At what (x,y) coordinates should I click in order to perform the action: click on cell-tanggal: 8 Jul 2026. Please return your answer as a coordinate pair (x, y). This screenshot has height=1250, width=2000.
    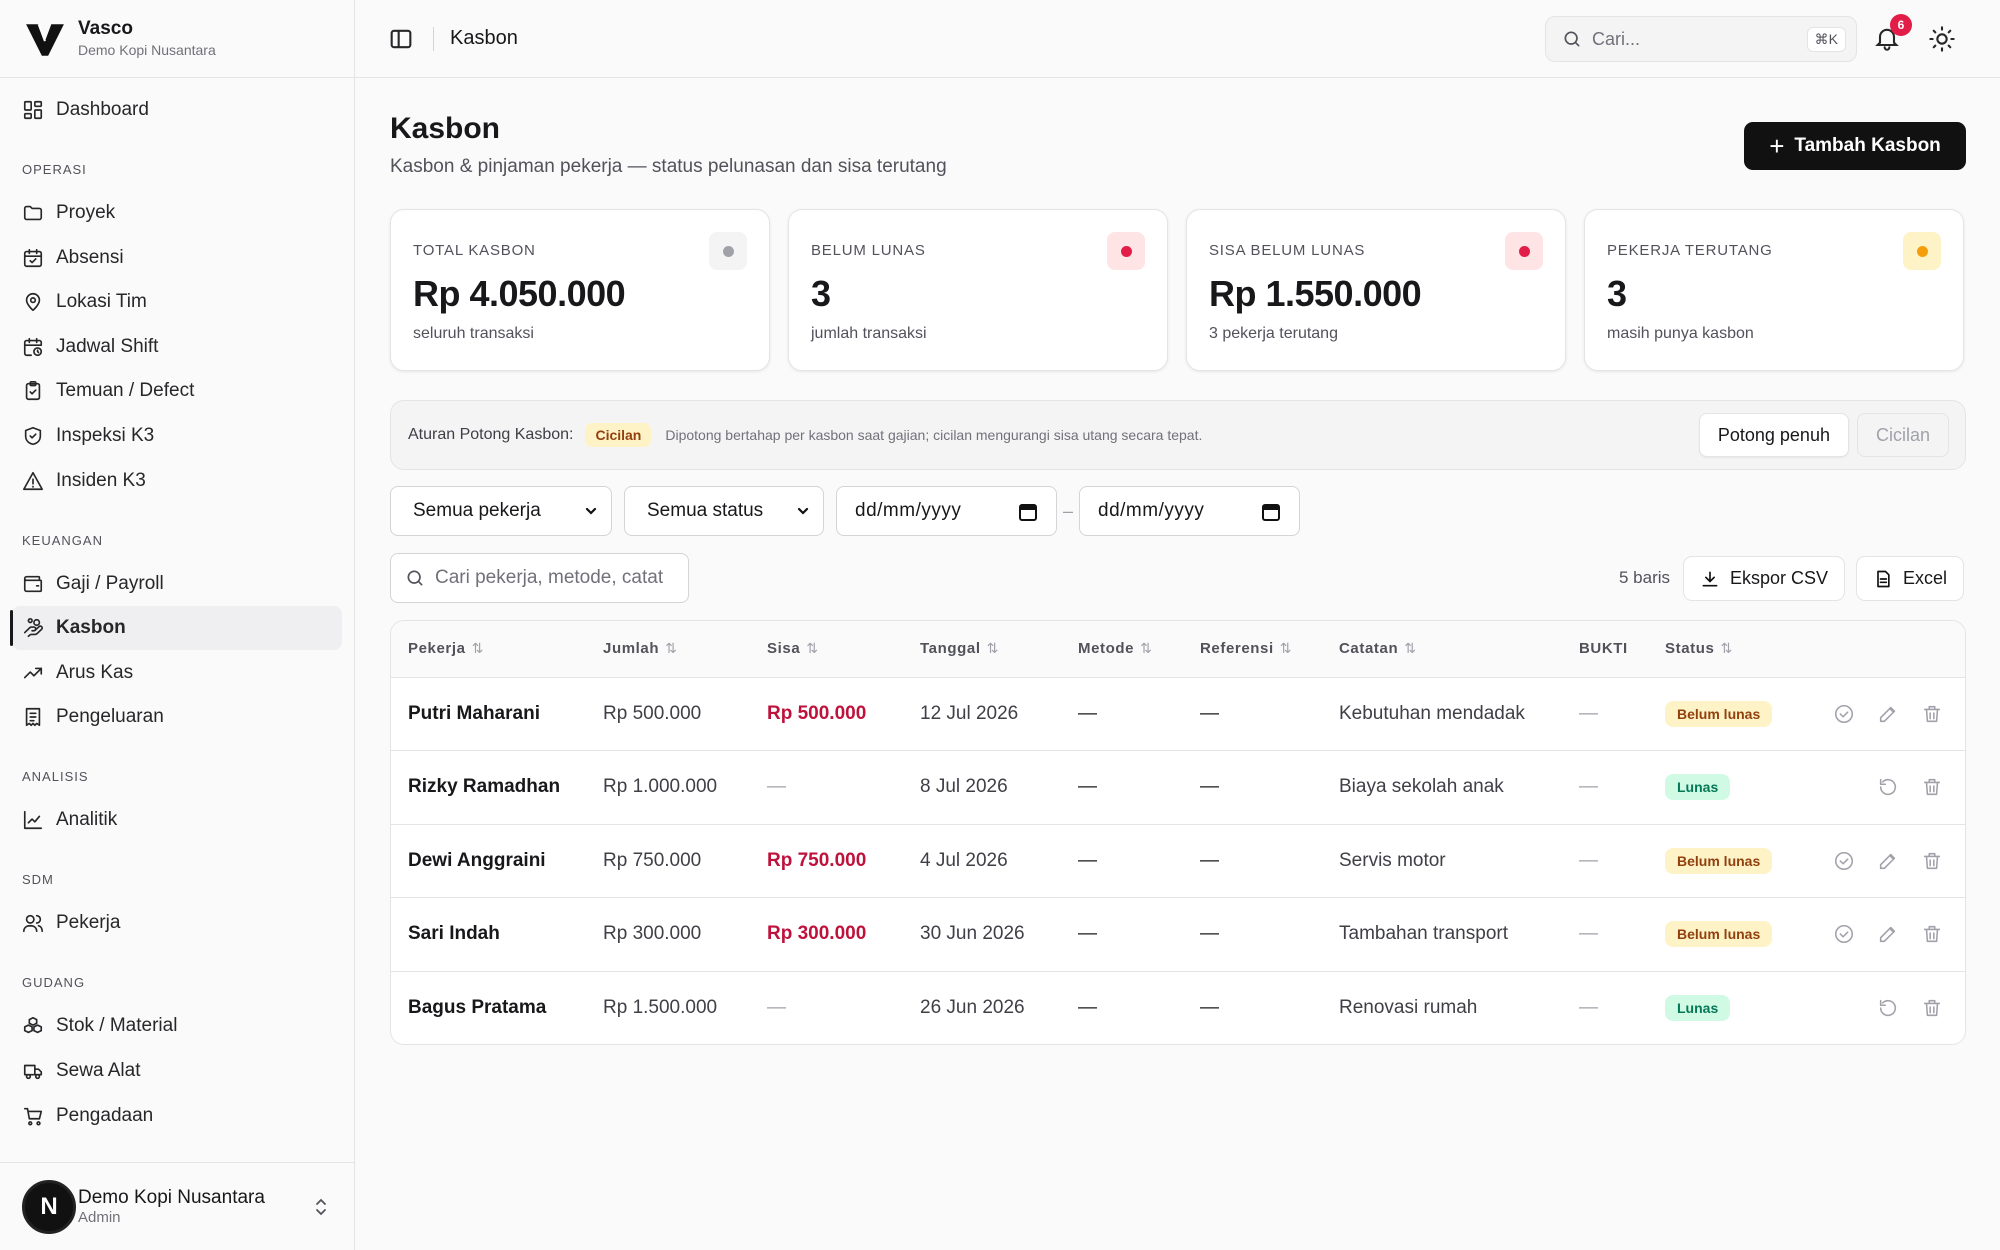
    Looking at the image, I should click on (982, 787).